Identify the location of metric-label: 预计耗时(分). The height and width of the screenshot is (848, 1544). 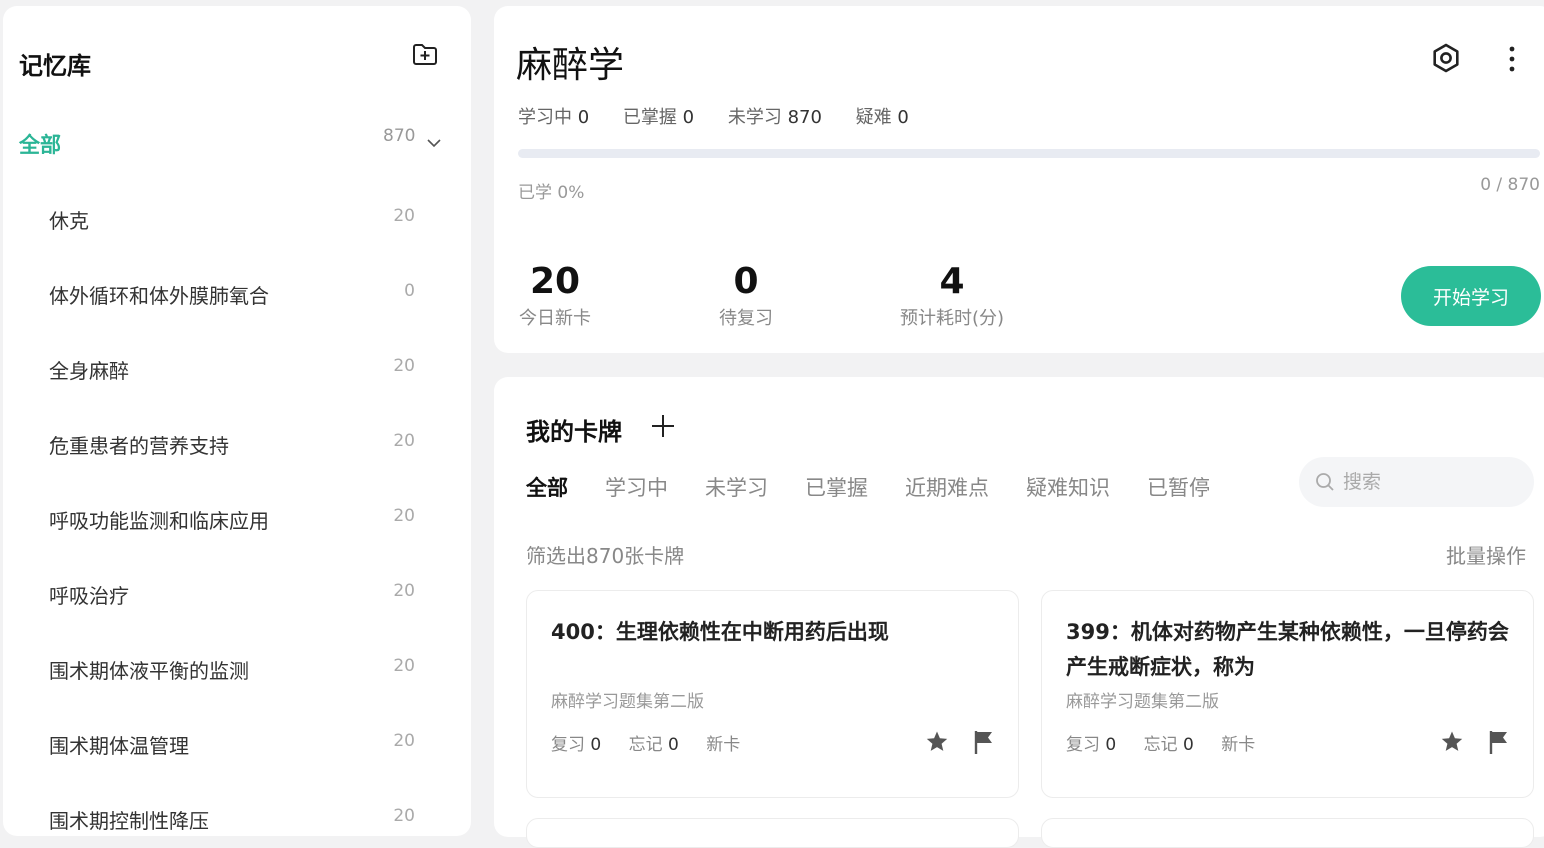
(952, 318).